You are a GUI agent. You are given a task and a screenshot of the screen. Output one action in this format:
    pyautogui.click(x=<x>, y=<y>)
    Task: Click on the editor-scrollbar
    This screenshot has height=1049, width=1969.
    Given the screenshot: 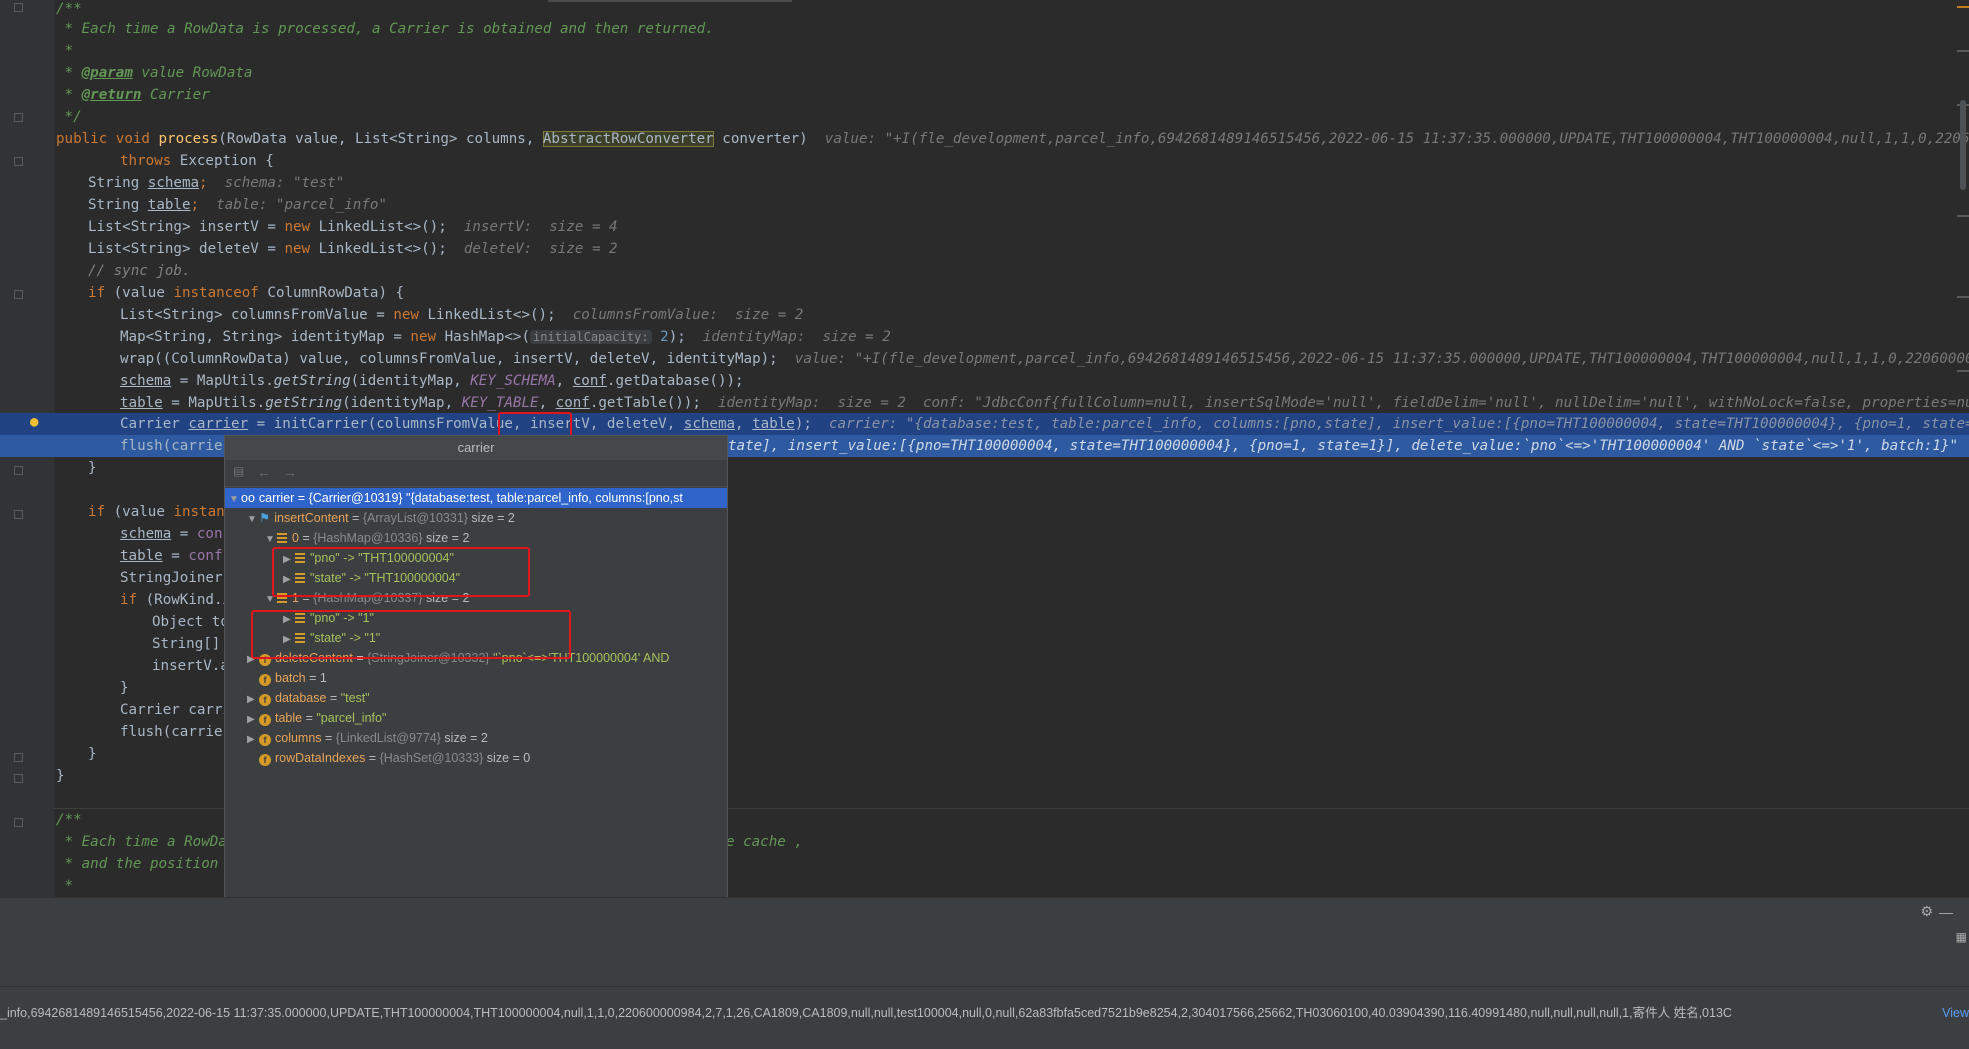 What is the action you would take?
    pyautogui.click(x=1963, y=145)
    